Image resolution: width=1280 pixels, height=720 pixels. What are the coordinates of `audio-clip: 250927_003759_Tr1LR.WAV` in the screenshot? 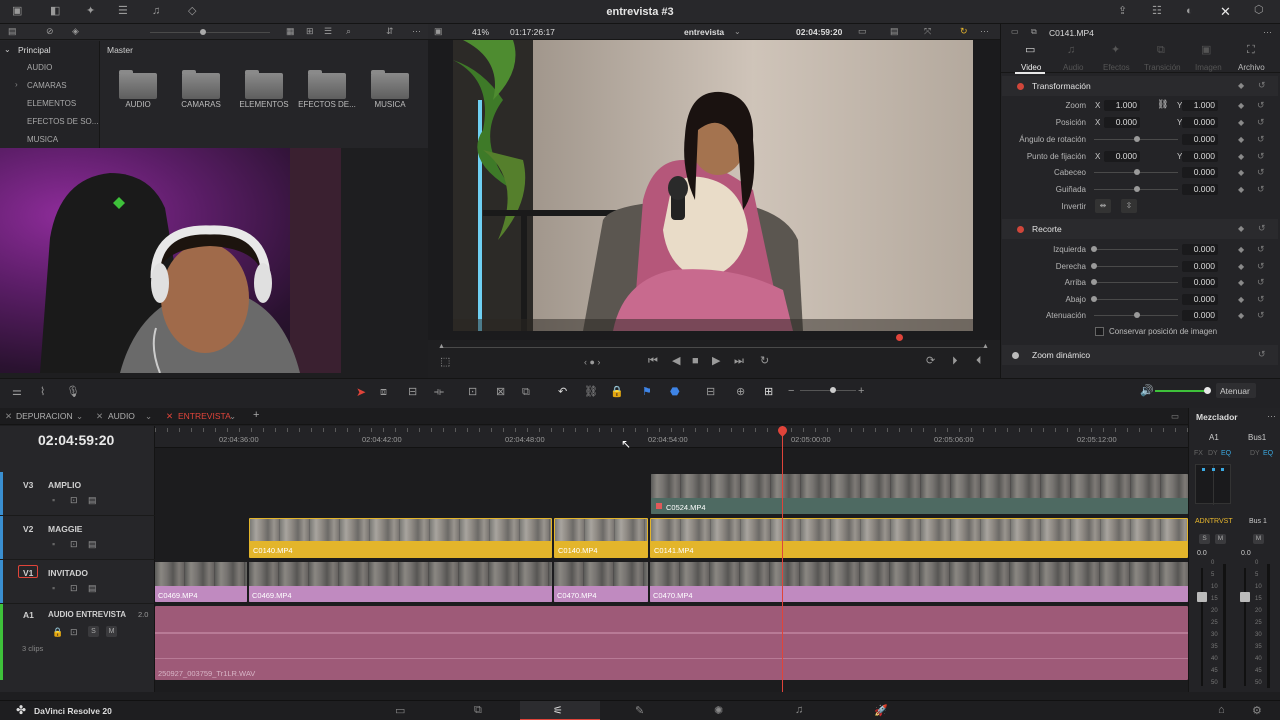 It's located at (671, 643).